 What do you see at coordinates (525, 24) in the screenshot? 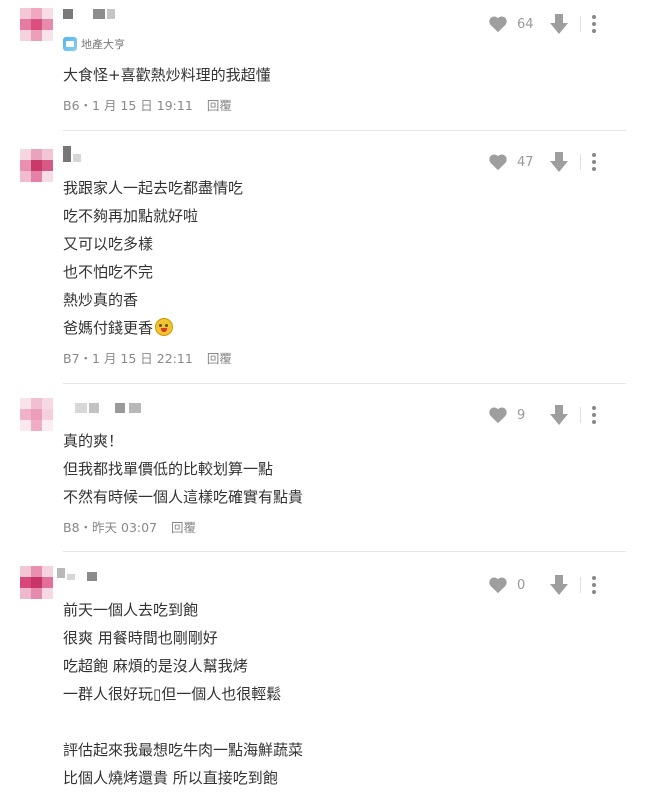
I see `like-count: 64` at bounding box center [525, 24].